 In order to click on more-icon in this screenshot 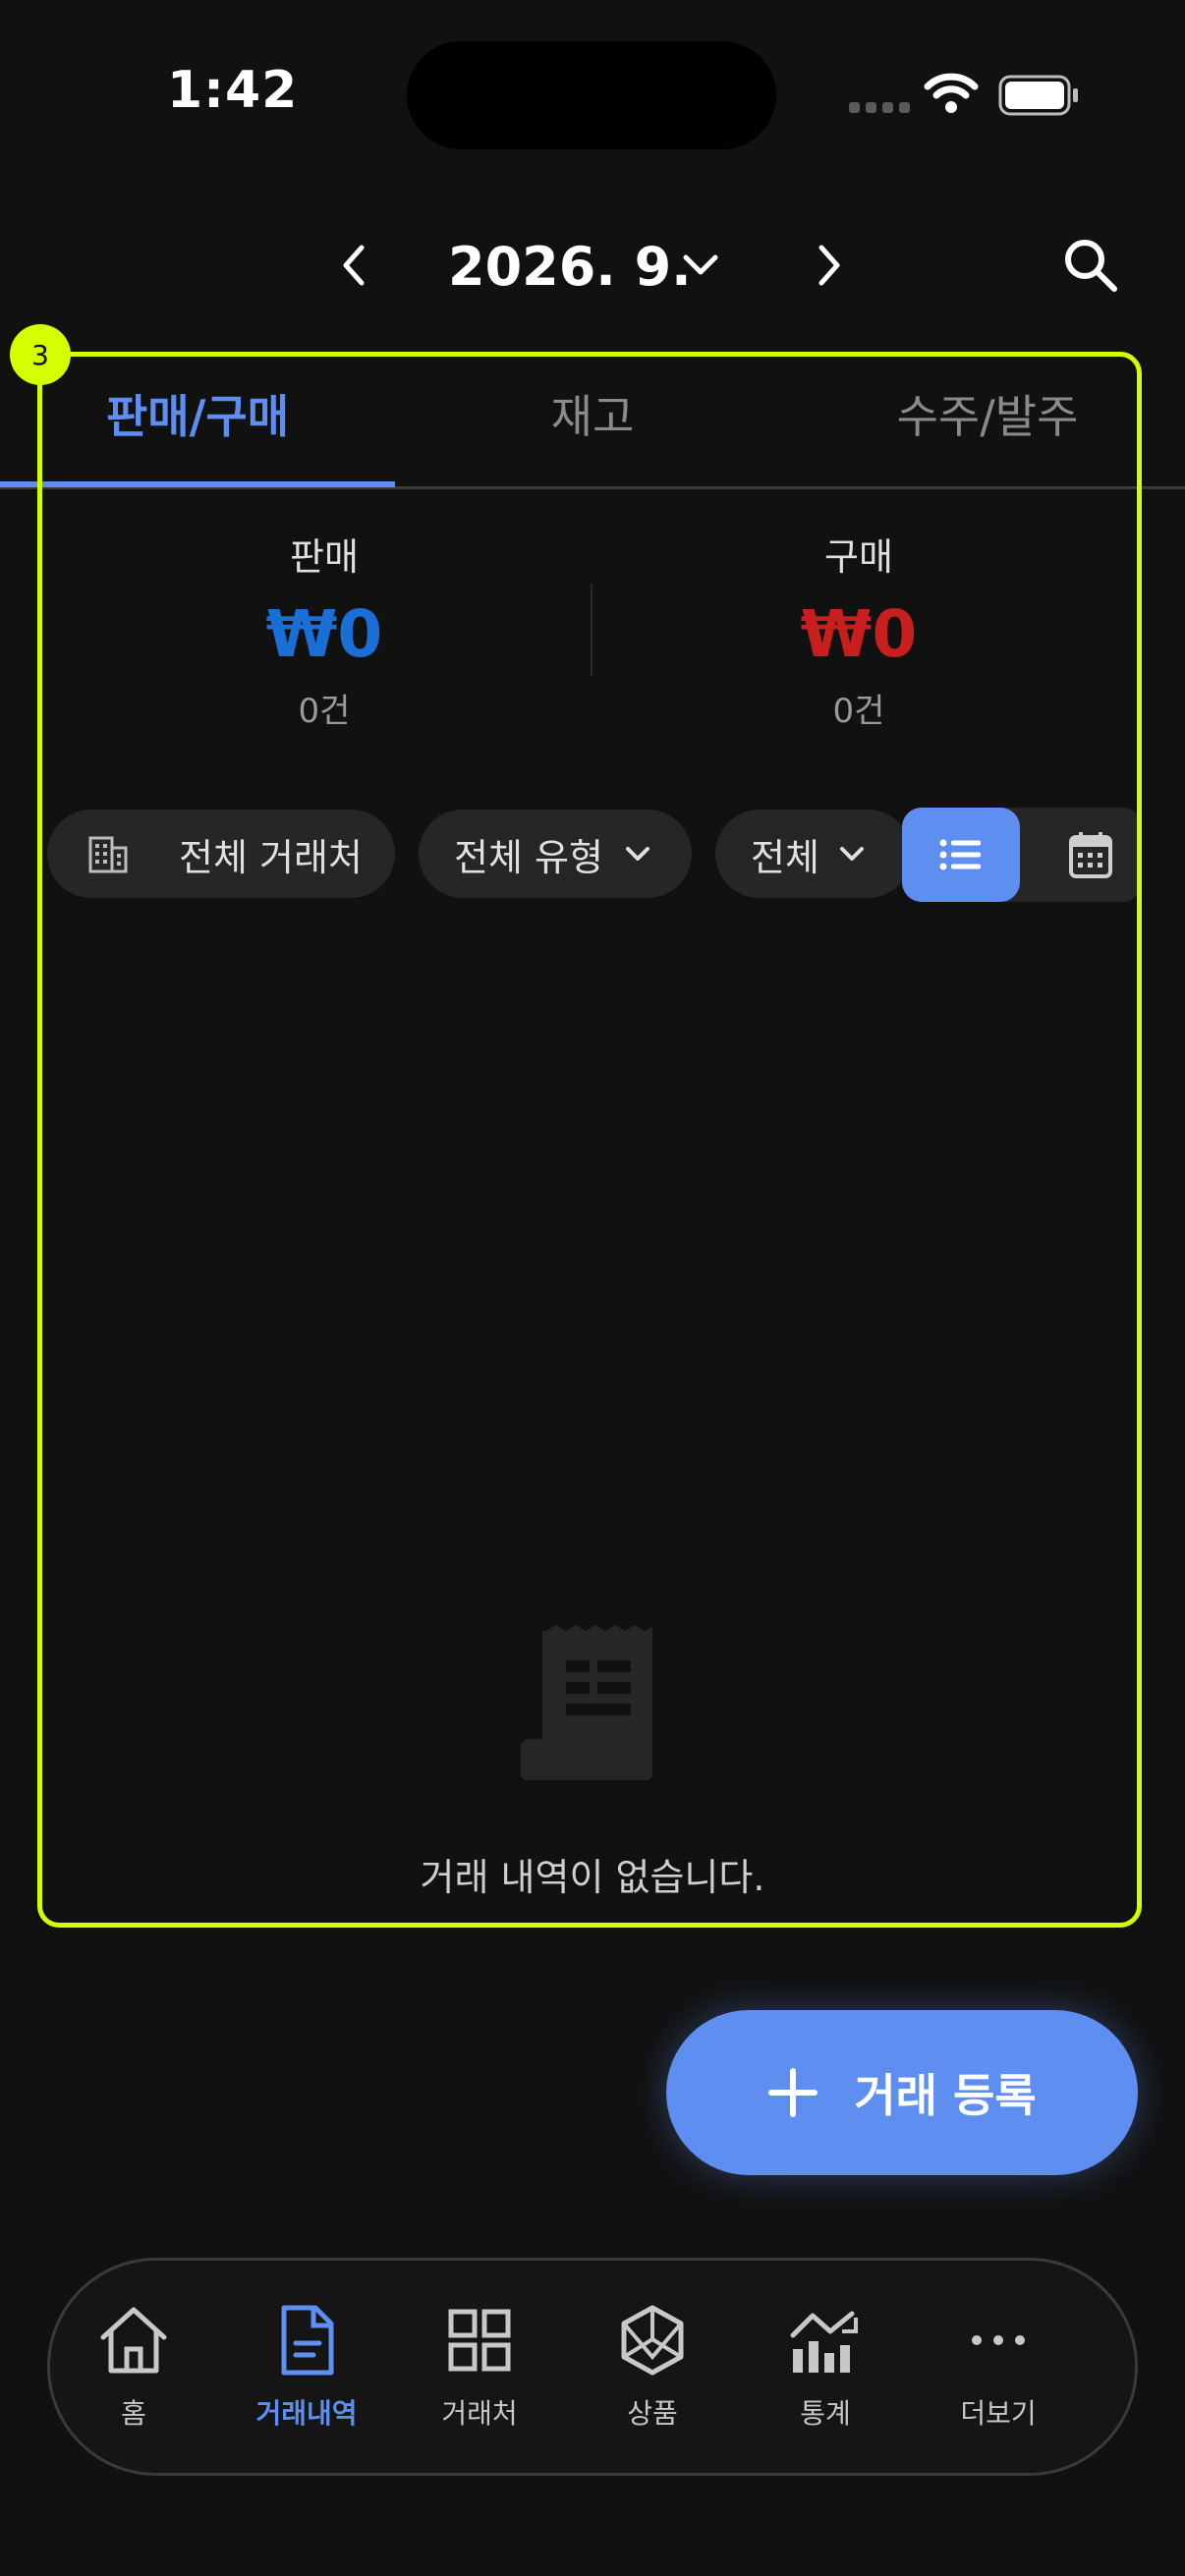, I will do `click(999, 2340)`.